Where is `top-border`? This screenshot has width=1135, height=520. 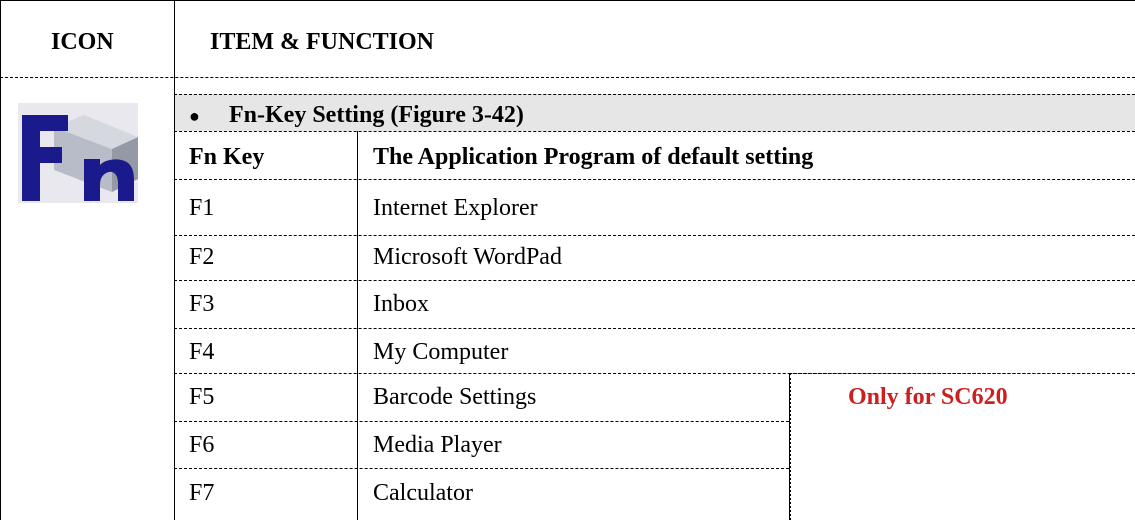
top-border is located at coordinates (567, 0).